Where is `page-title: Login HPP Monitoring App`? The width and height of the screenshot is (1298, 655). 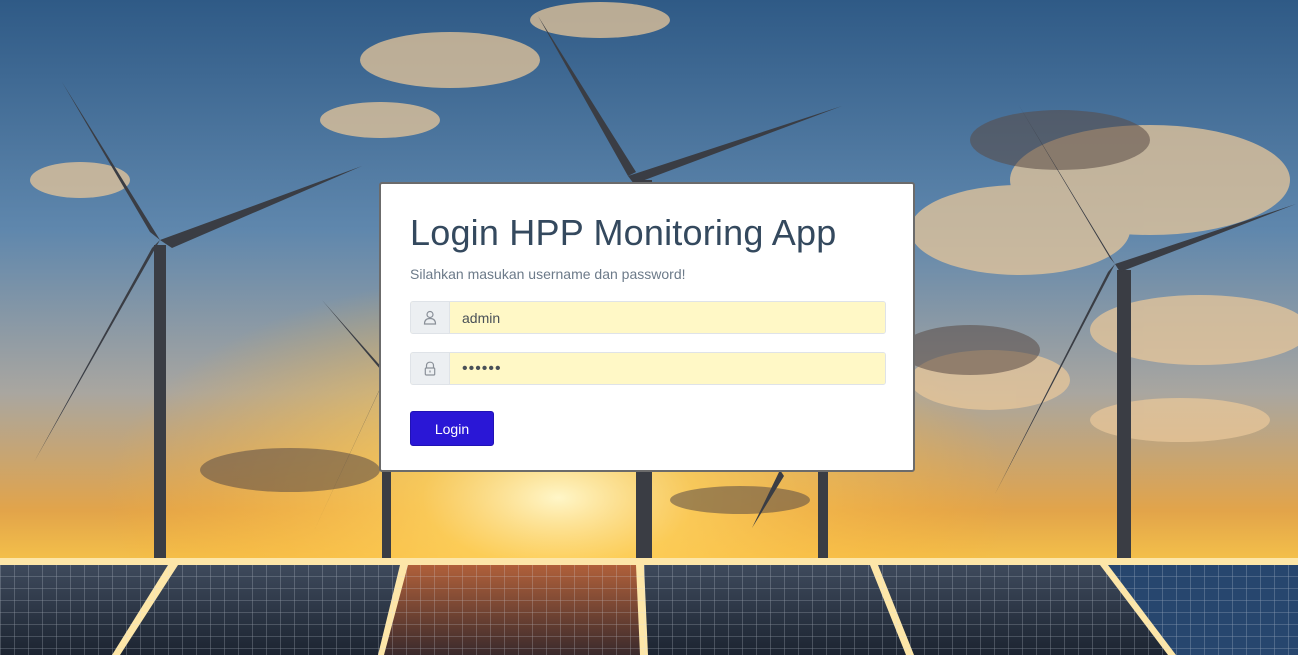
page-title: Login HPP Monitoring App is located at coordinates (623, 232).